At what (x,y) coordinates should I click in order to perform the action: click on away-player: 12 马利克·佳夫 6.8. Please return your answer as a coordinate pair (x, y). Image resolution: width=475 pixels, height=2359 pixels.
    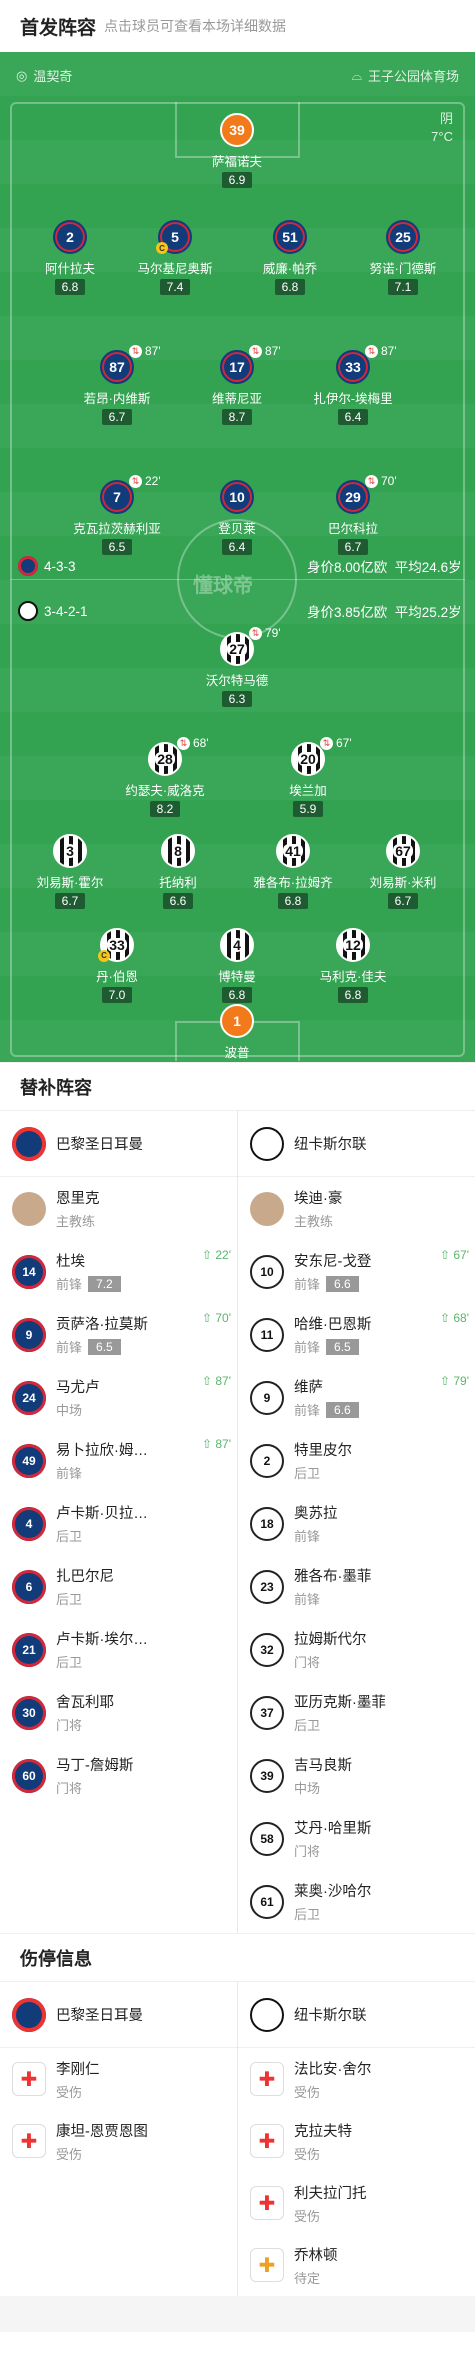
    Looking at the image, I should click on (353, 966).